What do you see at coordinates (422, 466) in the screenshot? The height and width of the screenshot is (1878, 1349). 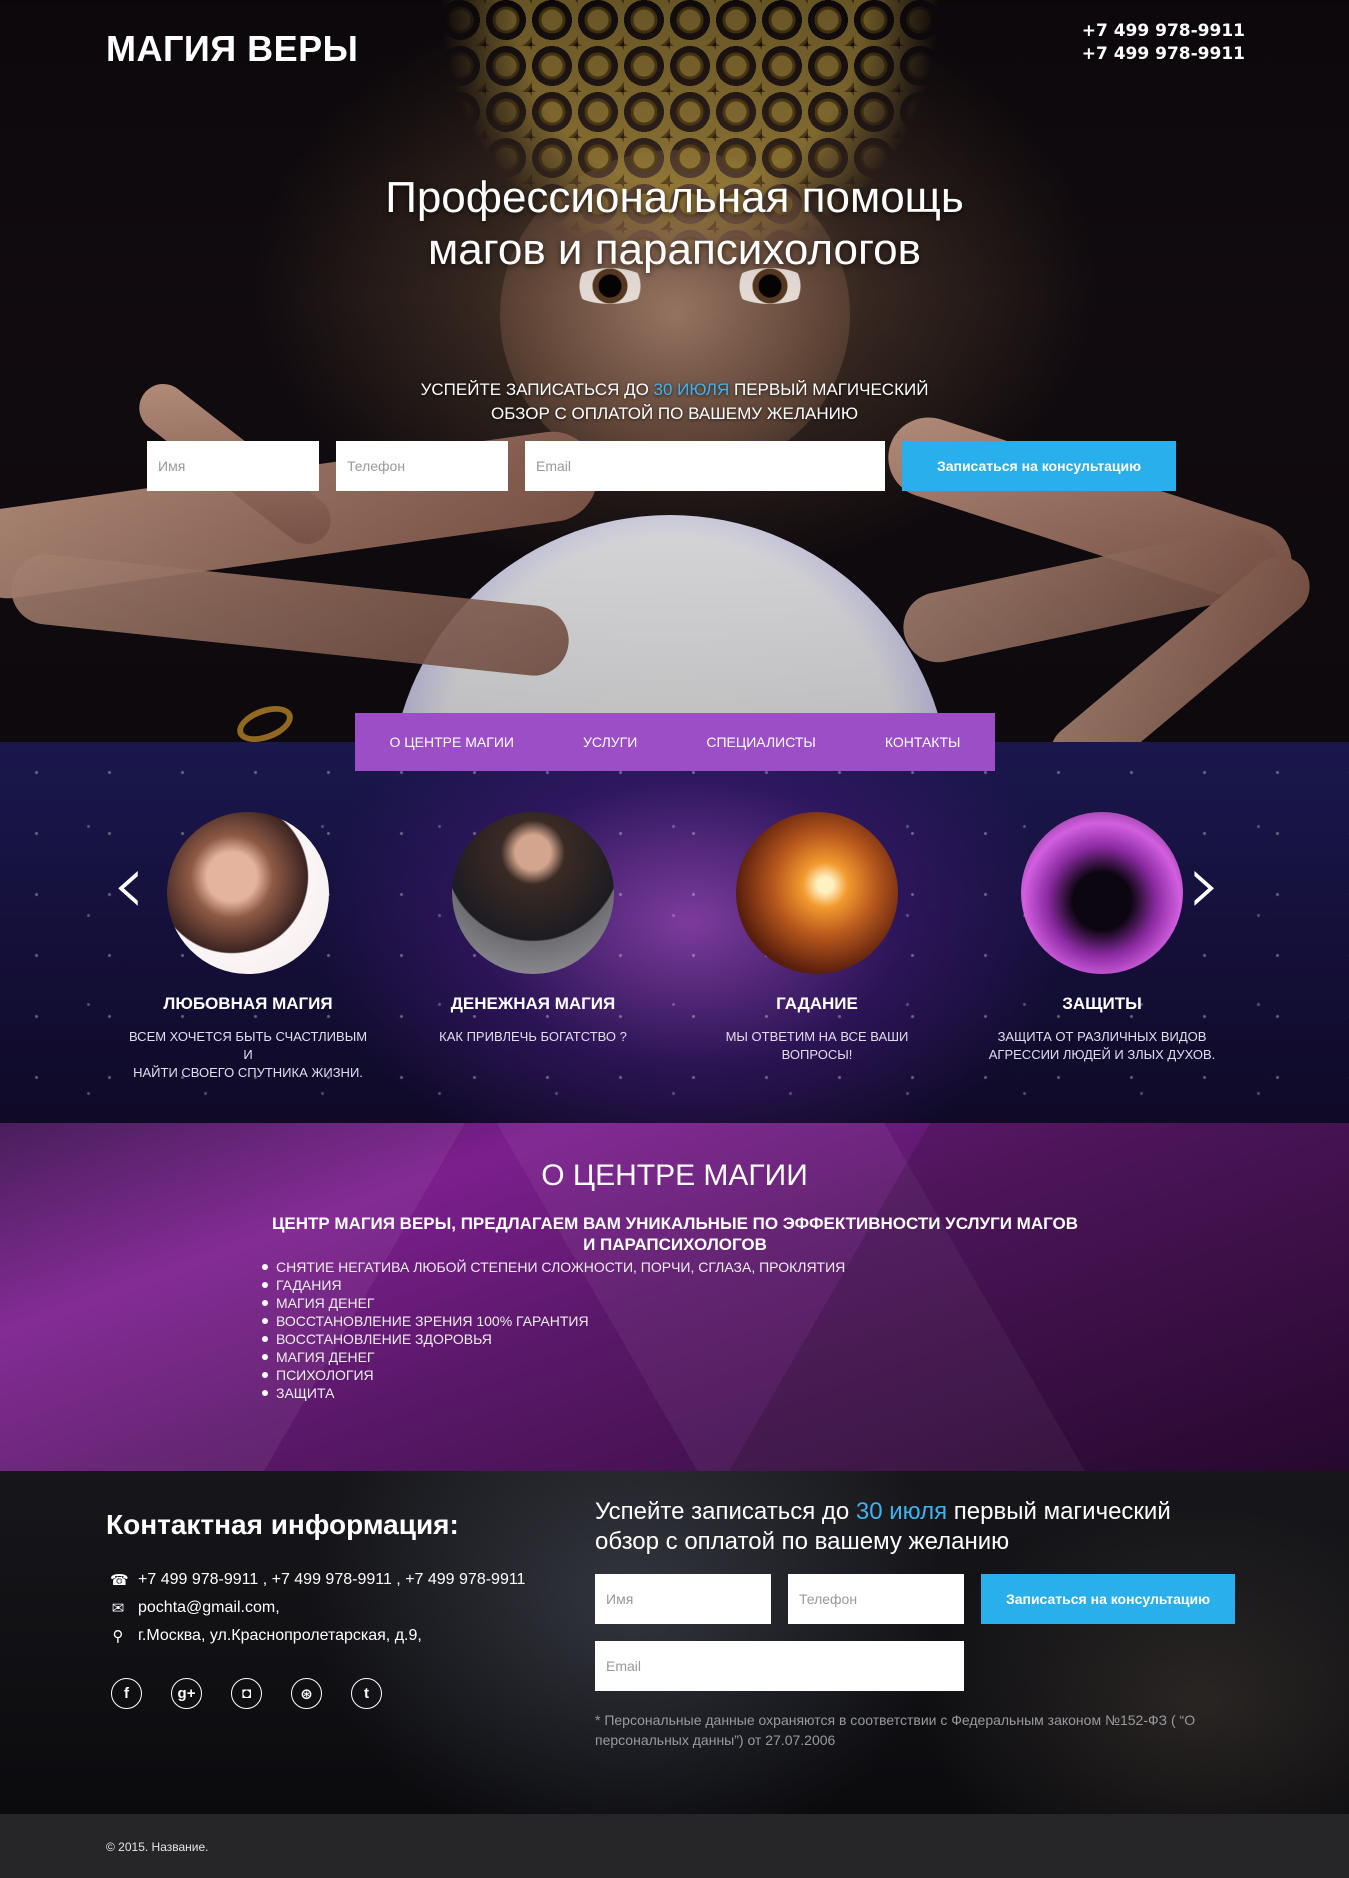 I see `hero-phone-input: Телефон` at bounding box center [422, 466].